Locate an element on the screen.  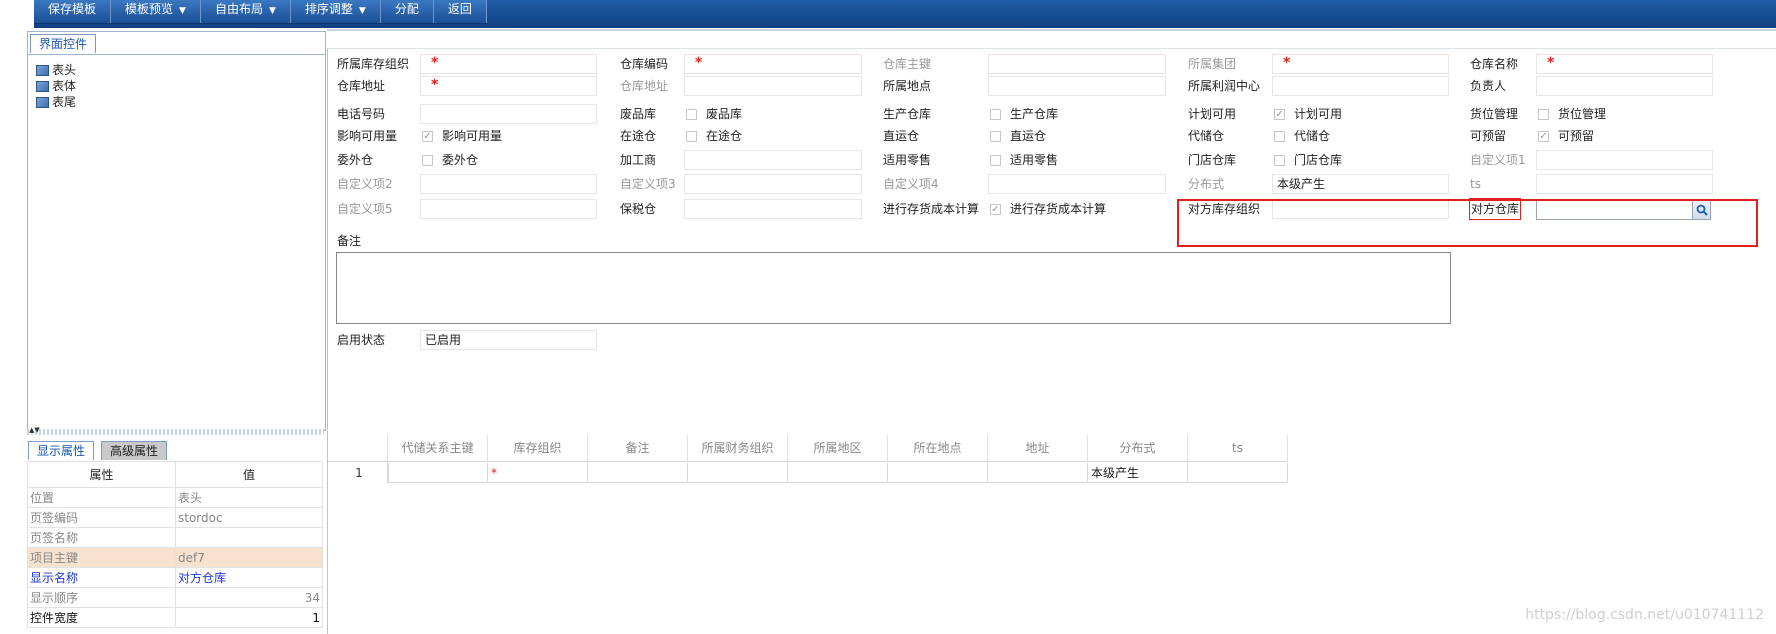
tab-display-properties: 显示属性 is located at coordinates (61, 450).